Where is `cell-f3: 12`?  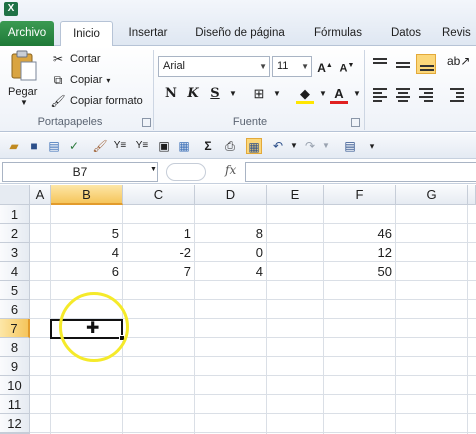
cell-f3: 12 is located at coordinates (360, 252).